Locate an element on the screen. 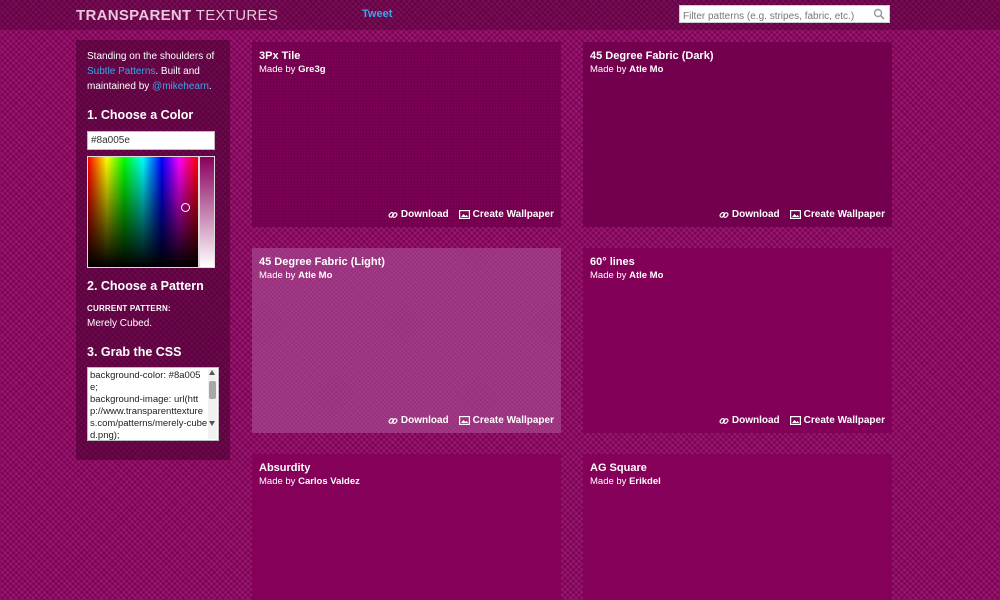  search-icon is located at coordinates (879, 14).